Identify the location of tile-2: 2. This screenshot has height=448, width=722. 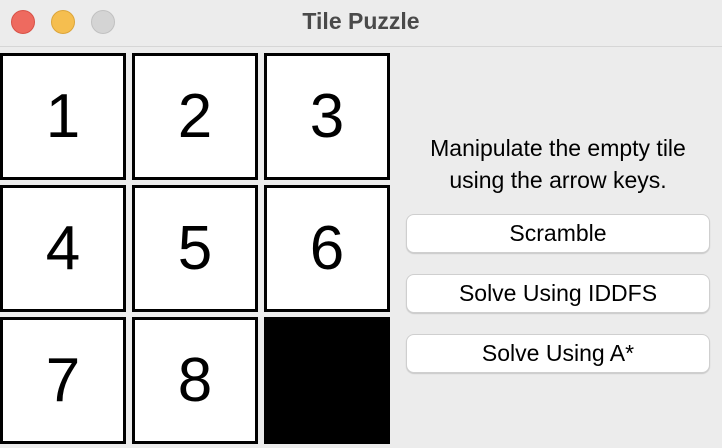
(195, 116).